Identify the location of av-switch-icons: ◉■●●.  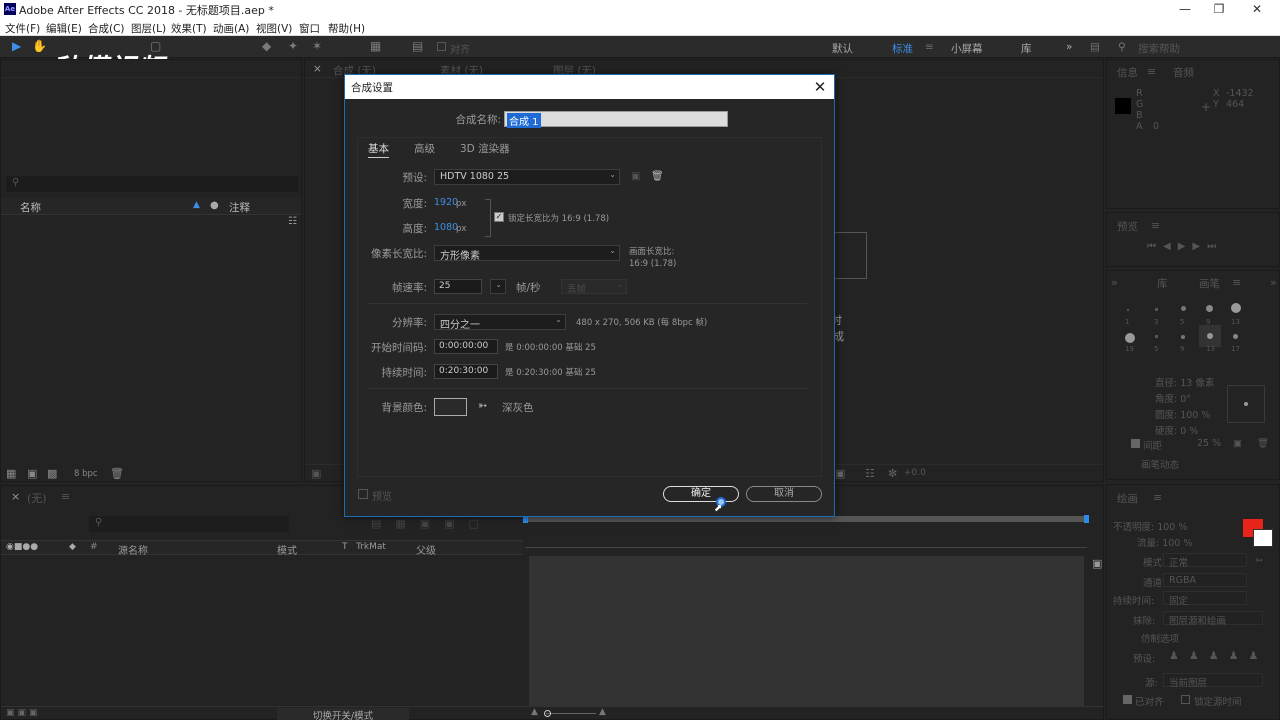
(22, 547).